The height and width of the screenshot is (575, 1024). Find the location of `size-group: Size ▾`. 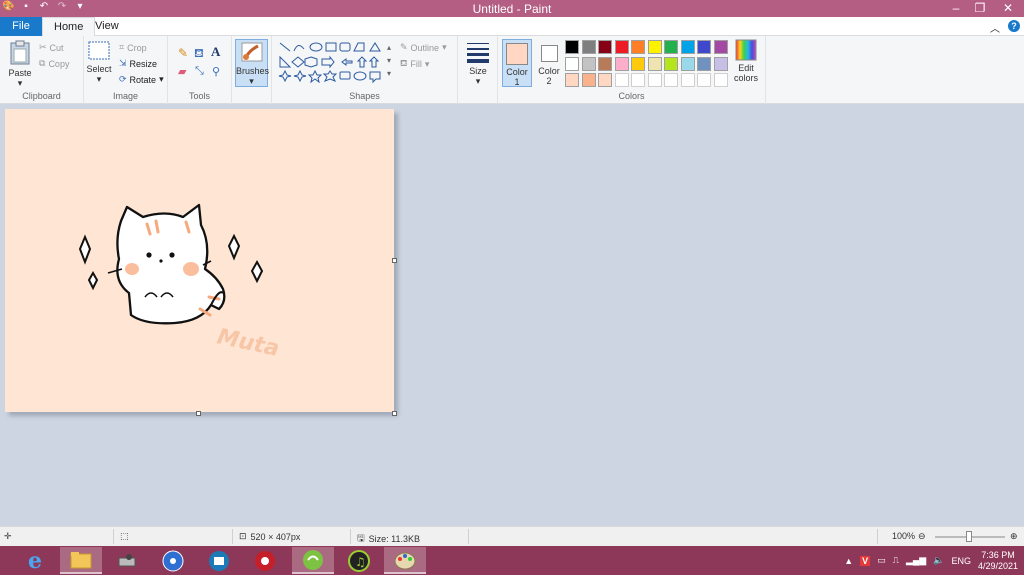

size-group: Size ▾ is located at coordinates (478, 70).